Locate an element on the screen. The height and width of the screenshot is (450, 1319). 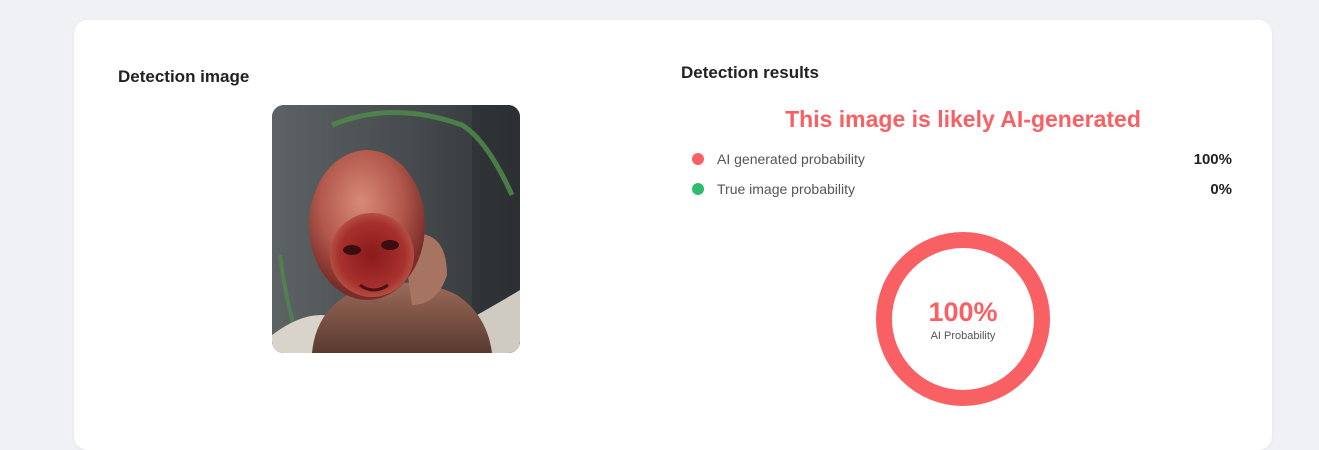
ai-probability-gauge: 100% AI Probability is located at coordinates (963, 319).